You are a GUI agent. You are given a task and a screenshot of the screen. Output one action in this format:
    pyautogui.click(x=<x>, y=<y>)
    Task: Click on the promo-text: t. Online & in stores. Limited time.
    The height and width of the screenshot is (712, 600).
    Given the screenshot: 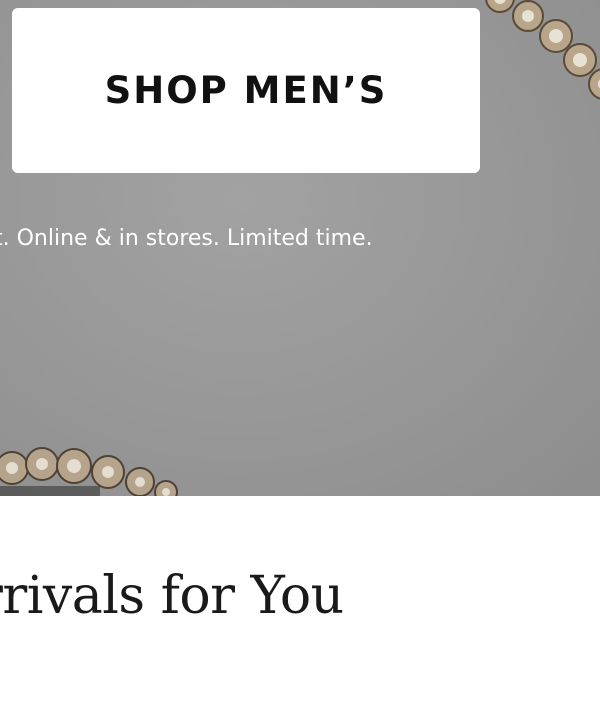 What is the action you would take?
    pyautogui.click(x=186, y=238)
    